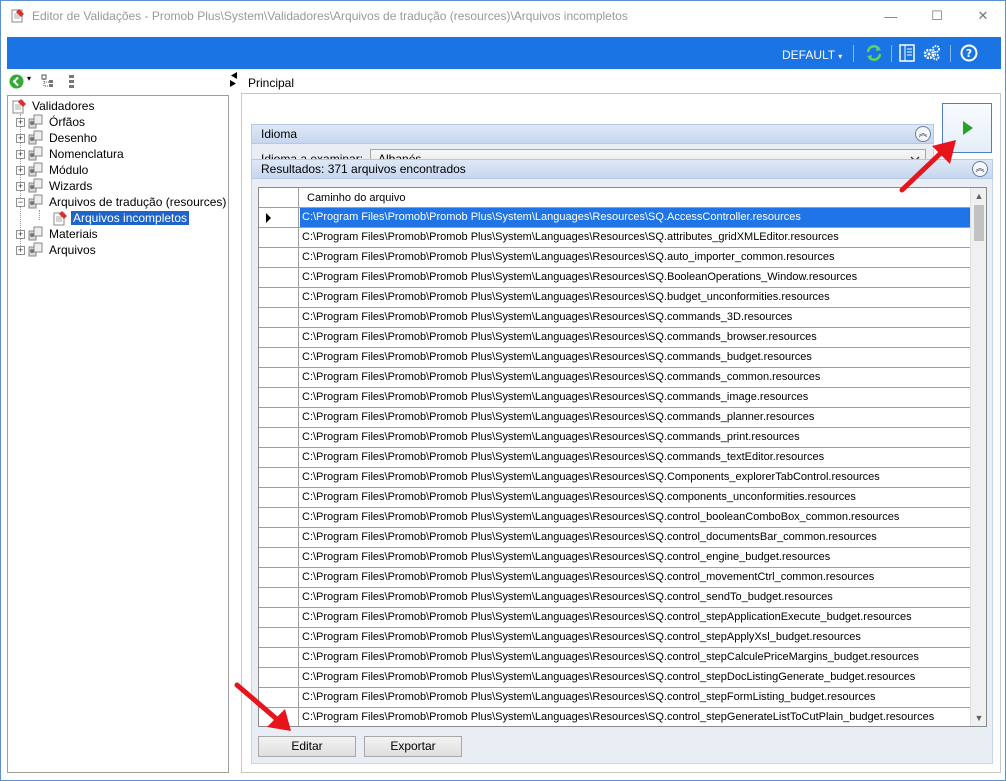 Image resolution: width=1006 pixels, height=781 pixels. What do you see at coordinates (891, 16) in the screenshot?
I see `minimize-button: —` at bounding box center [891, 16].